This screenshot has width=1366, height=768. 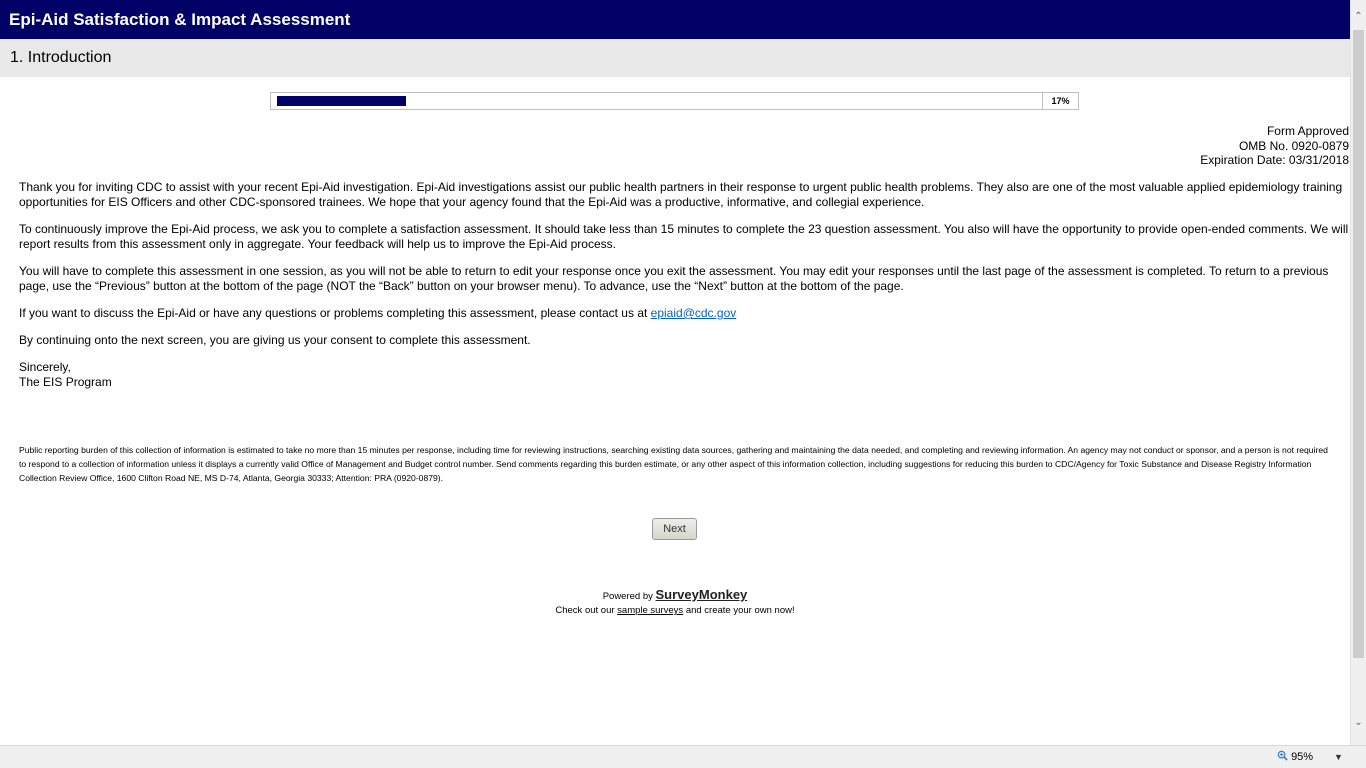 I want to click on scroll-up-icon: ⌃, so click(x=1358, y=16).